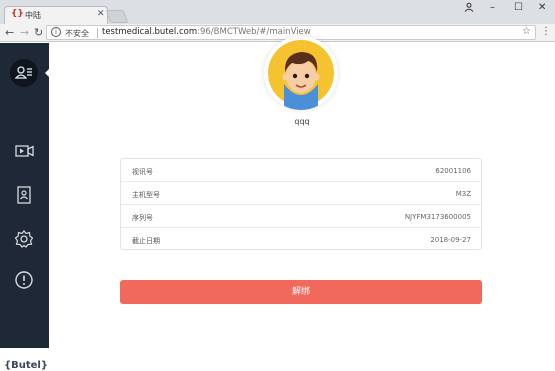 The height and width of the screenshot is (371, 555). I want to click on insecure-label: 不安全, so click(77, 33).